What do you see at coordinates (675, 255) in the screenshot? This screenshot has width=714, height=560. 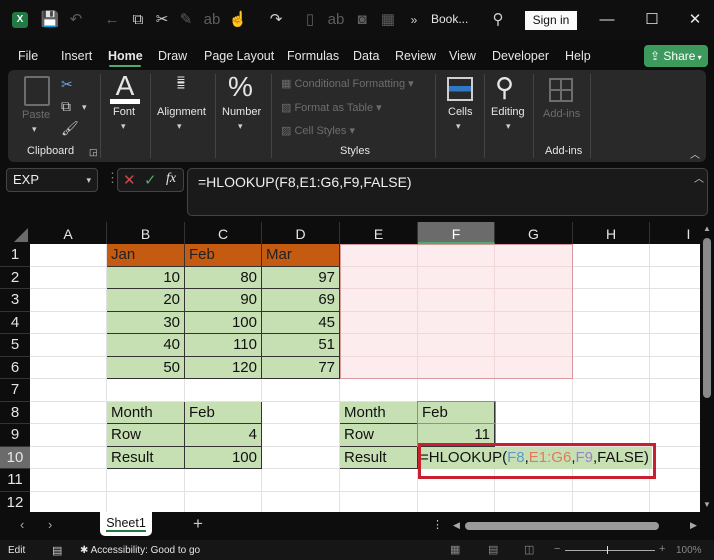 I see `cell-i1` at bounding box center [675, 255].